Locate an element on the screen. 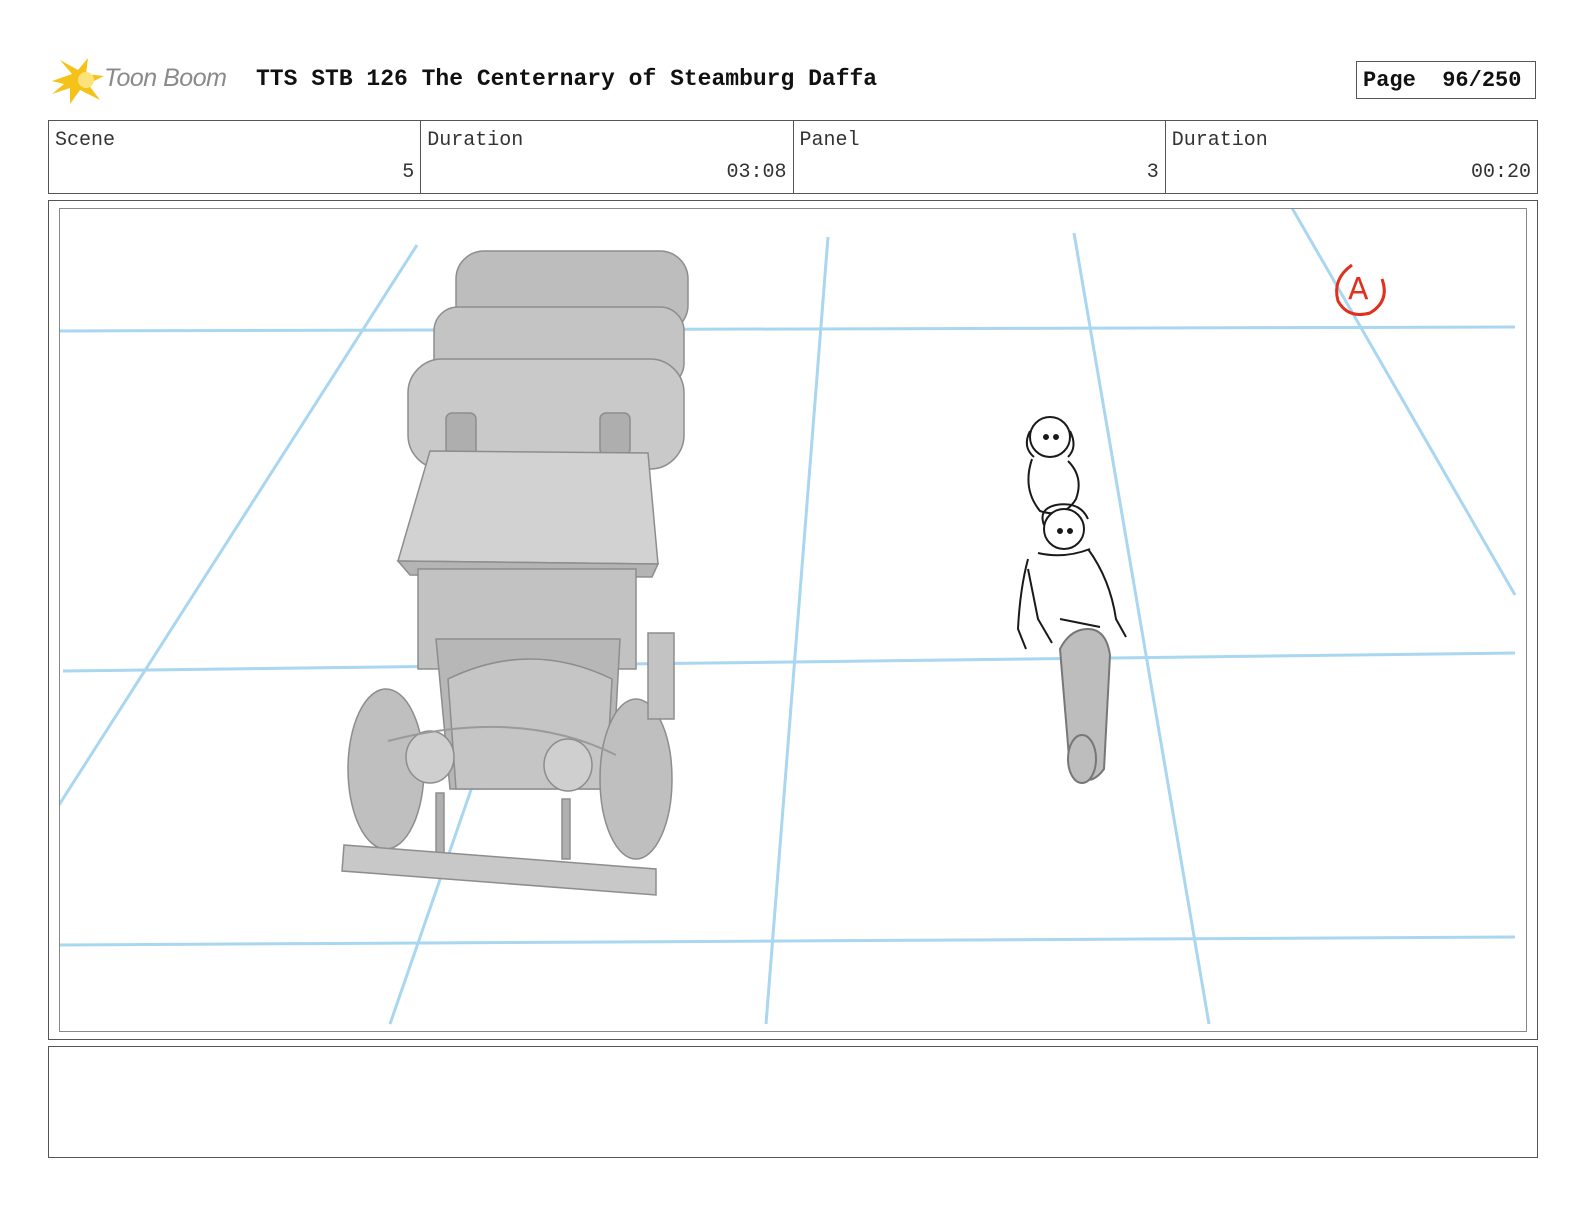 Image resolution: width=1584 pixels, height=1224 pixels. page-number: 96/250 is located at coordinates (1482, 80).